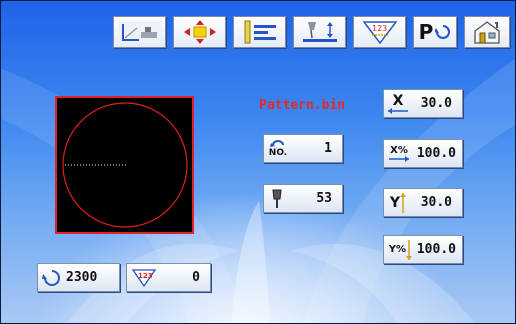 The width and height of the screenshot is (516, 324). Describe the element at coordinates (302, 105) in the screenshot. I see `pattern-filename: Pattern.bin` at that location.